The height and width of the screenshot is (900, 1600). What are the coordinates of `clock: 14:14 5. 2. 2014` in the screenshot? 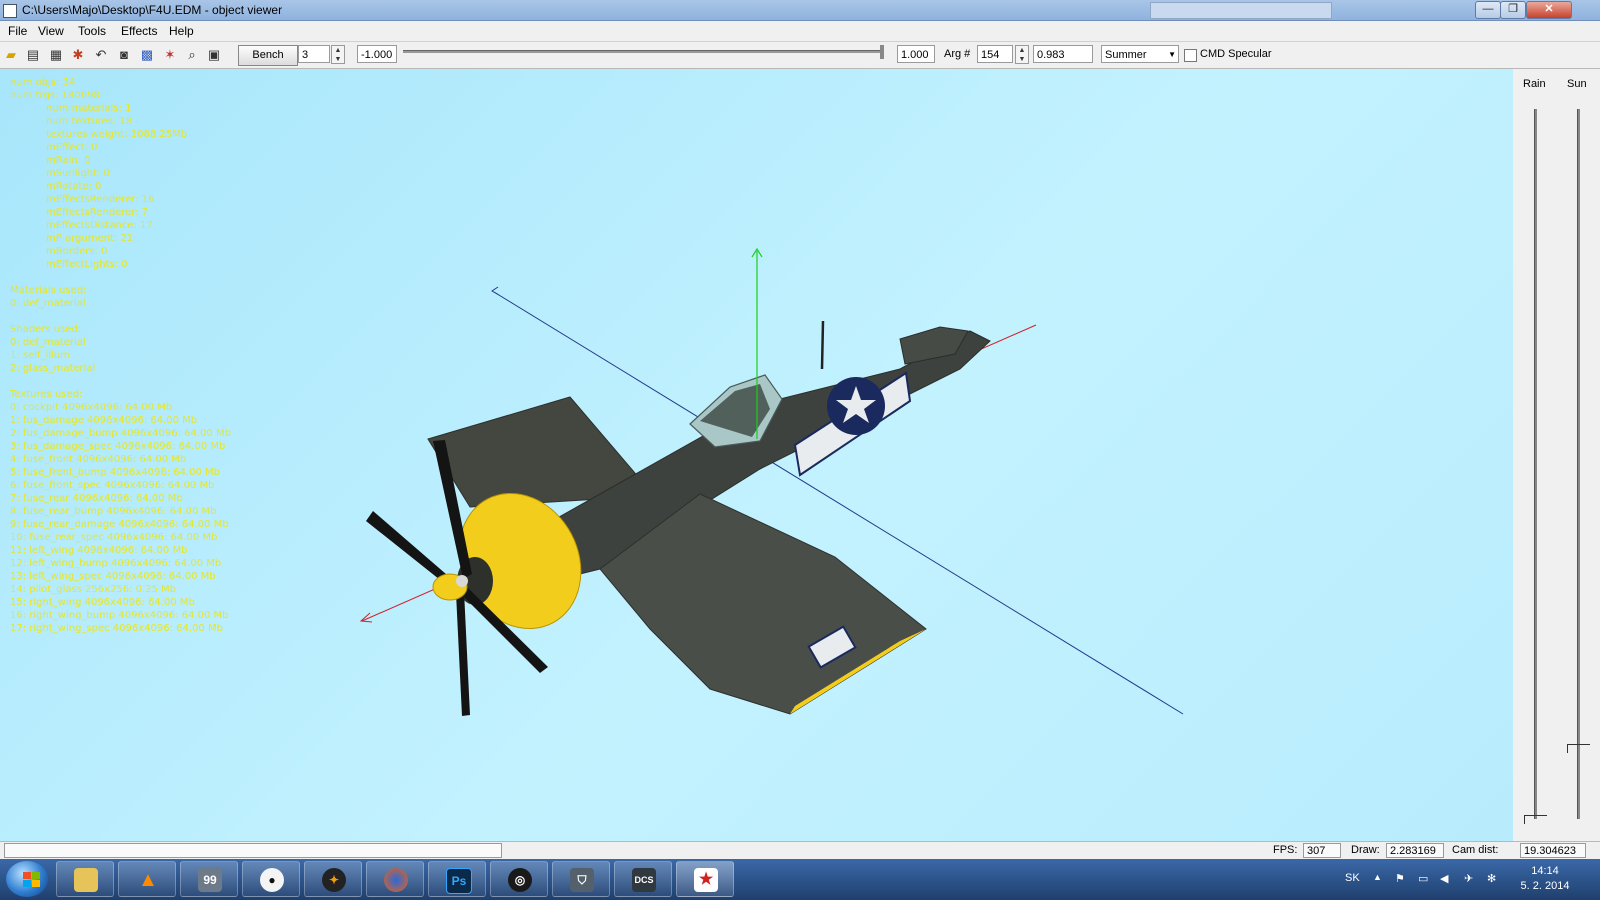 It's located at (1545, 879).